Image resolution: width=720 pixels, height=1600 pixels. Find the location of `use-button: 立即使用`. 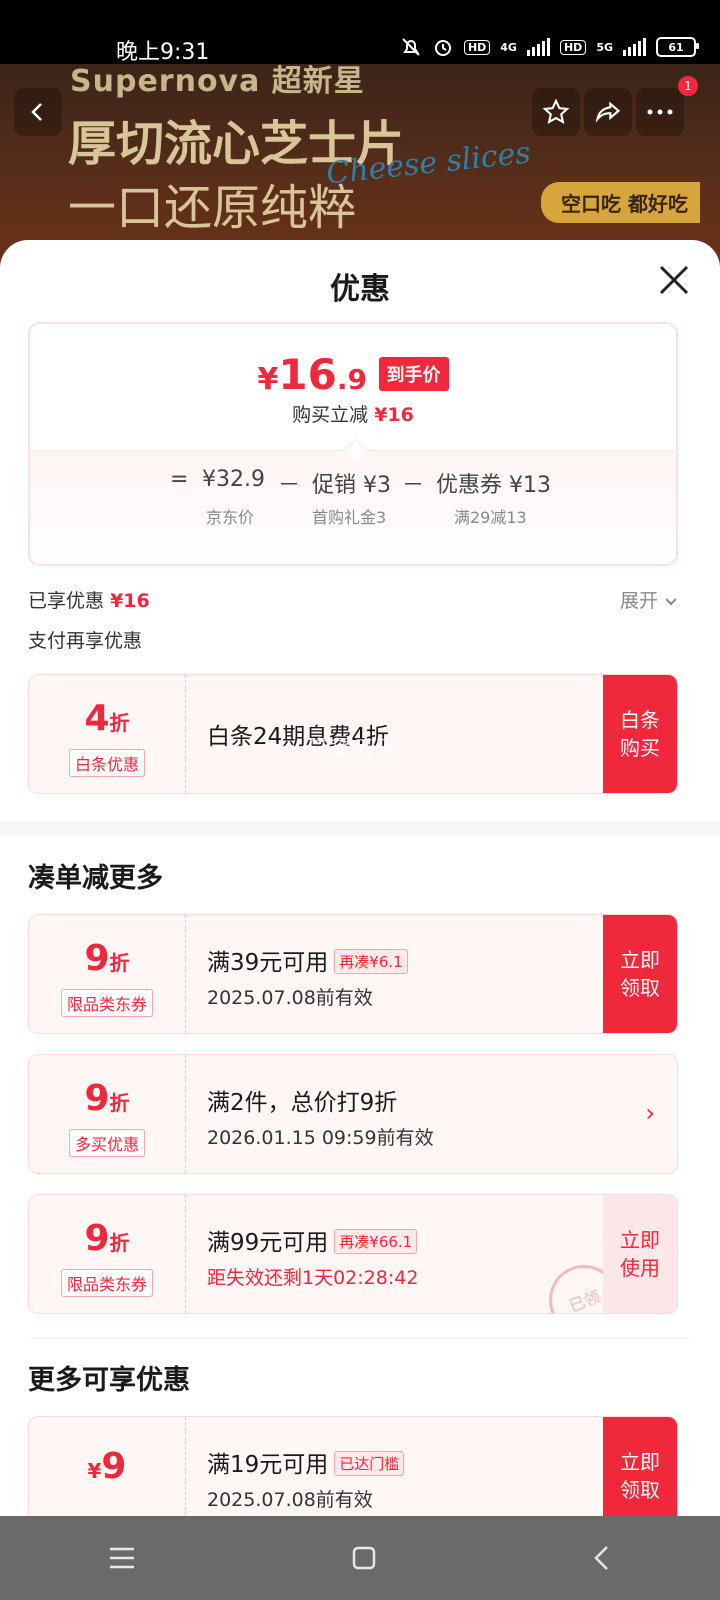

use-button: 立即使用 is located at coordinates (640, 1254).